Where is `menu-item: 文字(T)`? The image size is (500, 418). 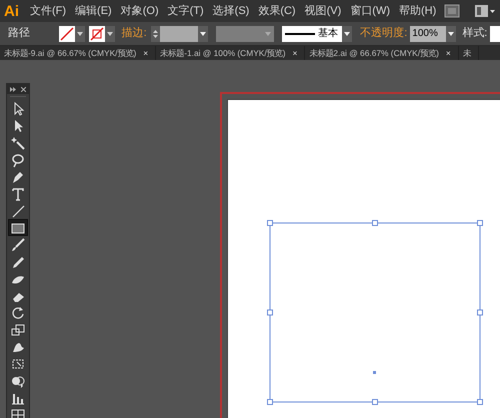 menu-item: 文字(T) is located at coordinates (186, 11).